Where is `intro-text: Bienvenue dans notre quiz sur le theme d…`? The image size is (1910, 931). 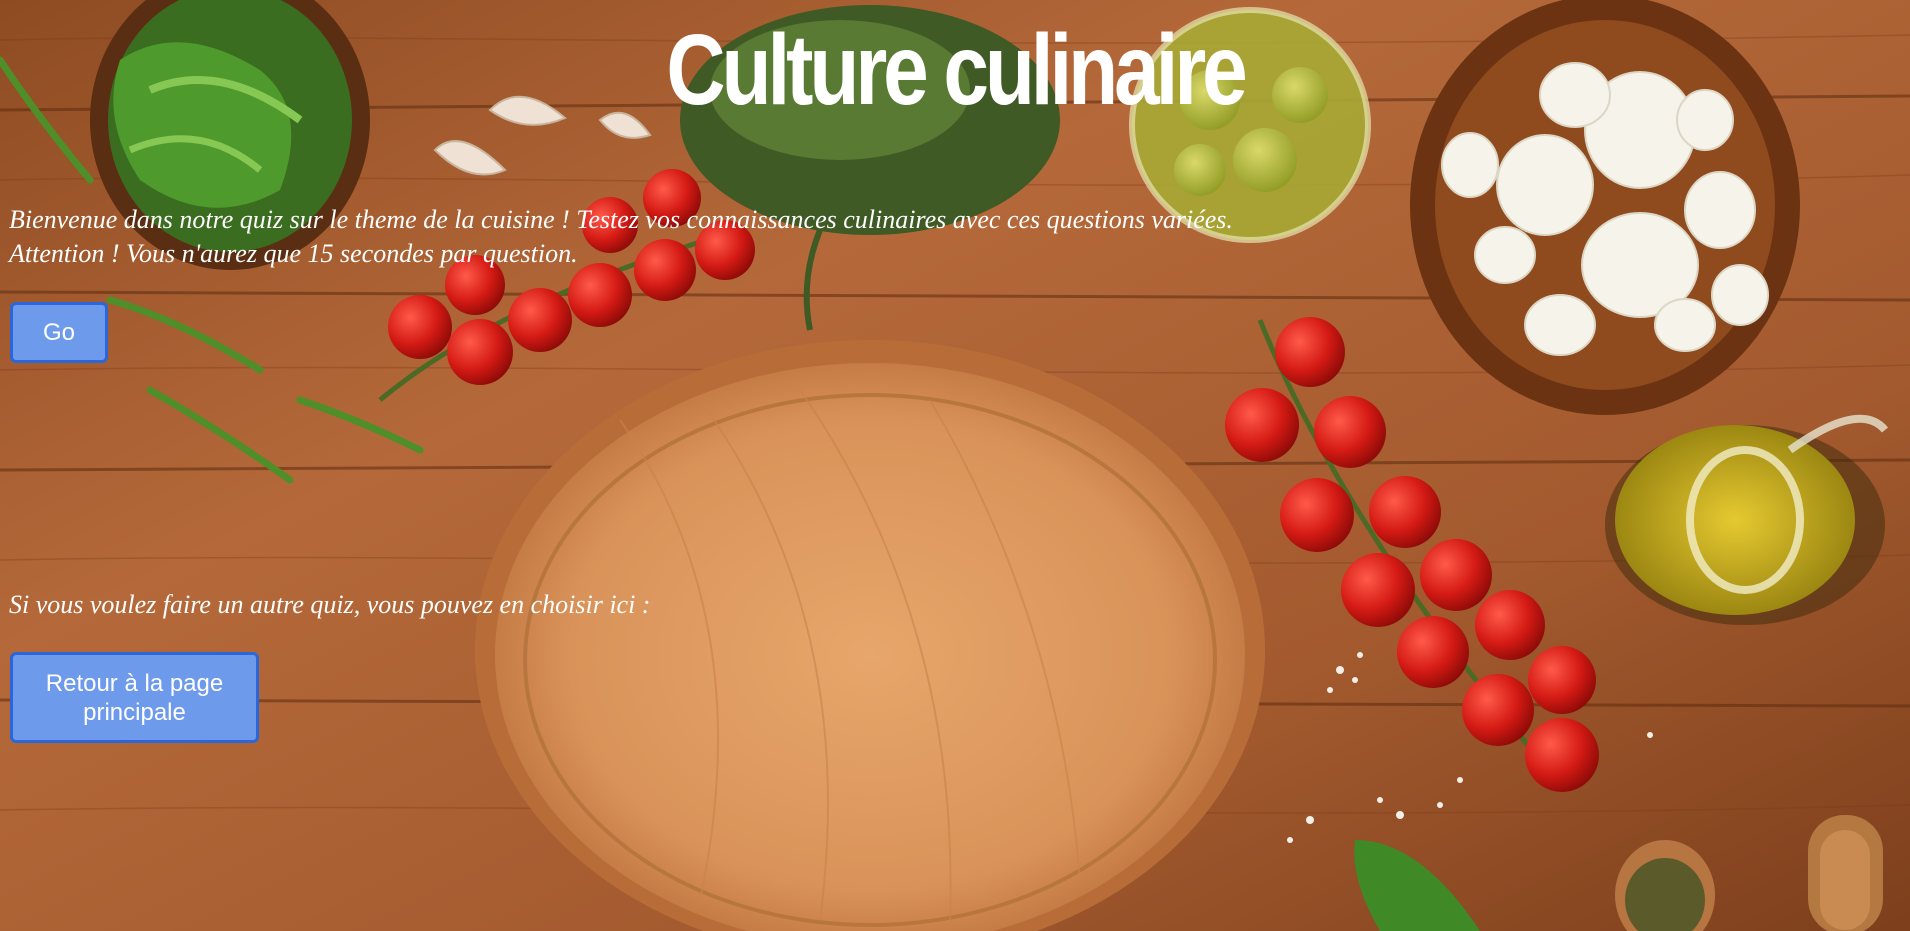
intro-text: Bienvenue dans notre quiz sur le theme d… is located at coordinates (621, 237).